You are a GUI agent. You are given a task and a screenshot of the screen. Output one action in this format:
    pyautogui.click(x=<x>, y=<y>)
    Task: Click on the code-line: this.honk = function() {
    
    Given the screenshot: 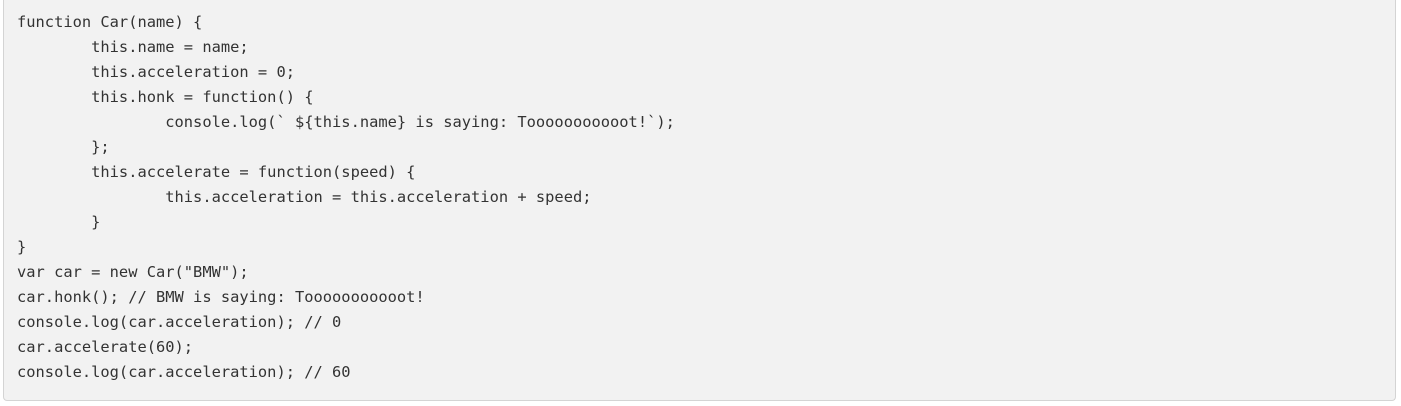 What is the action you would take?
    pyautogui.click(x=165, y=97)
    